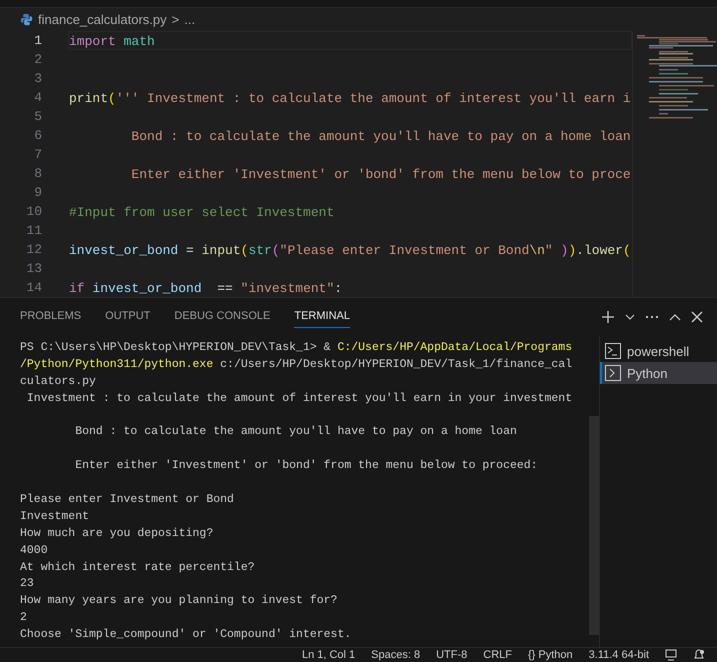  Describe the element at coordinates (697, 317) in the screenshot. I see `close-icon` at that location.